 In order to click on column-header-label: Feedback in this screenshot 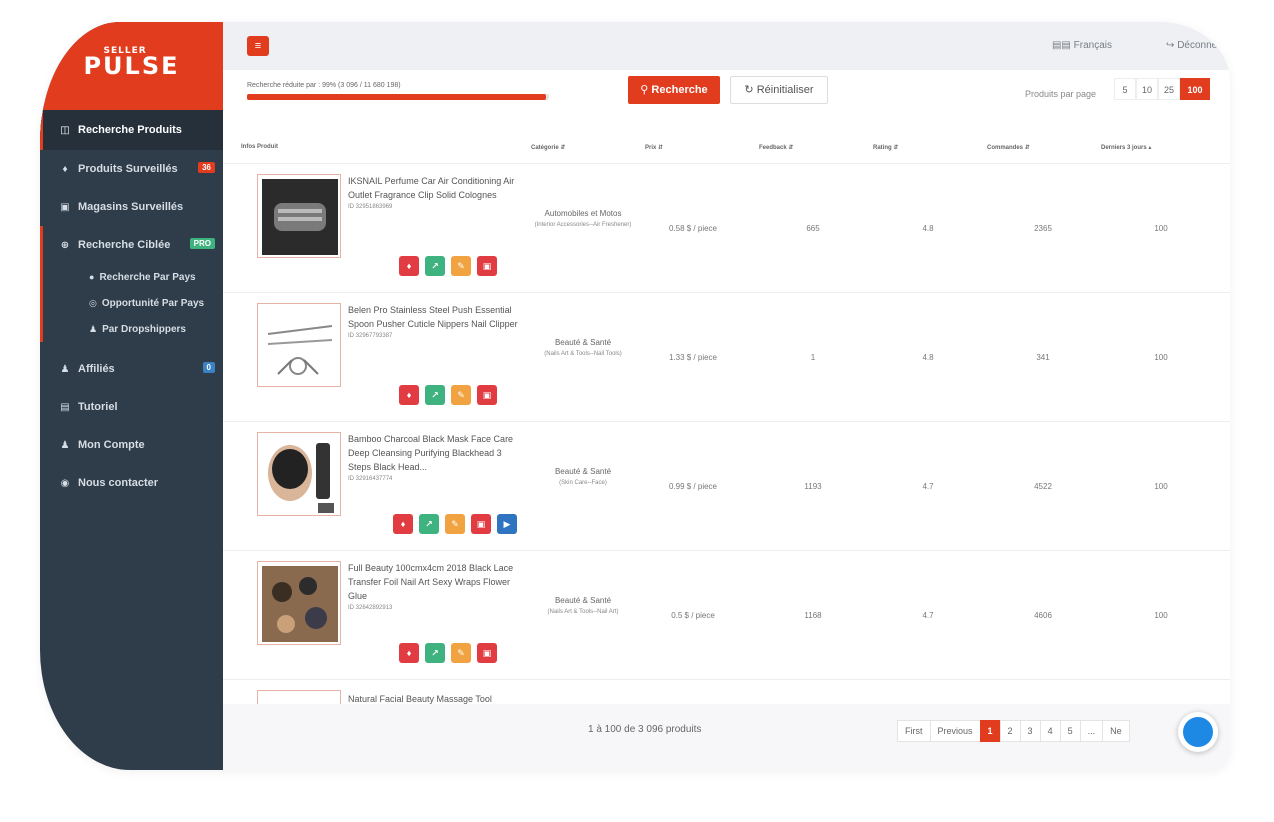, I will do `click(773, 148)`.